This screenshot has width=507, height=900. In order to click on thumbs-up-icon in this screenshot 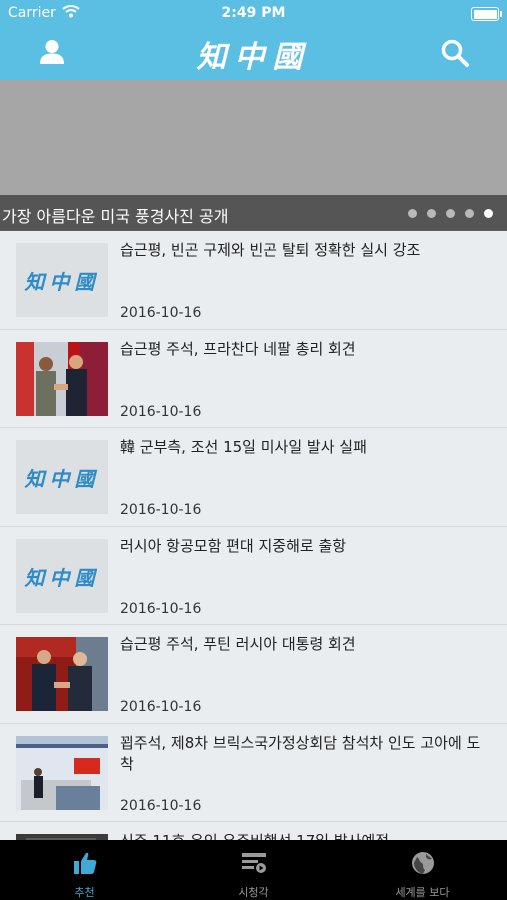, I will do `click(84, 863)`.